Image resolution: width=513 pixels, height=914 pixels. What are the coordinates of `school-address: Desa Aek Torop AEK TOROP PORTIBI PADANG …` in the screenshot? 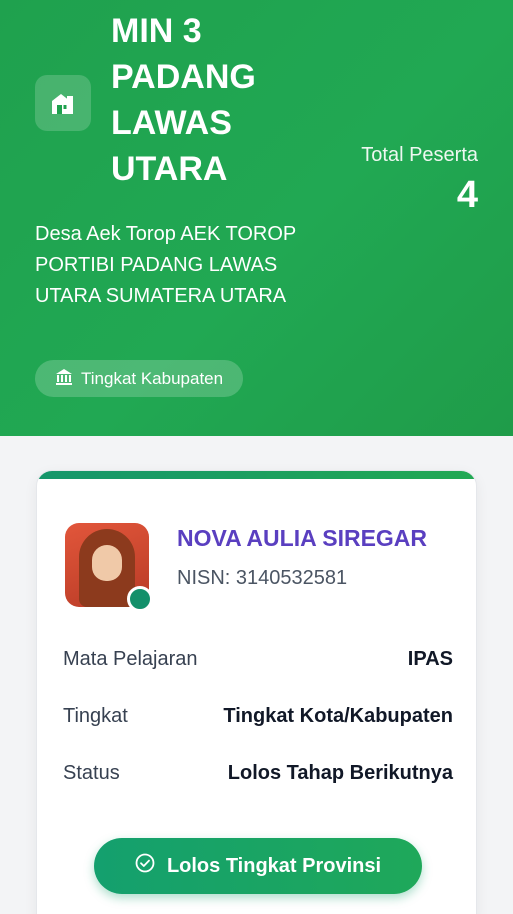 It's located at (165, 265).